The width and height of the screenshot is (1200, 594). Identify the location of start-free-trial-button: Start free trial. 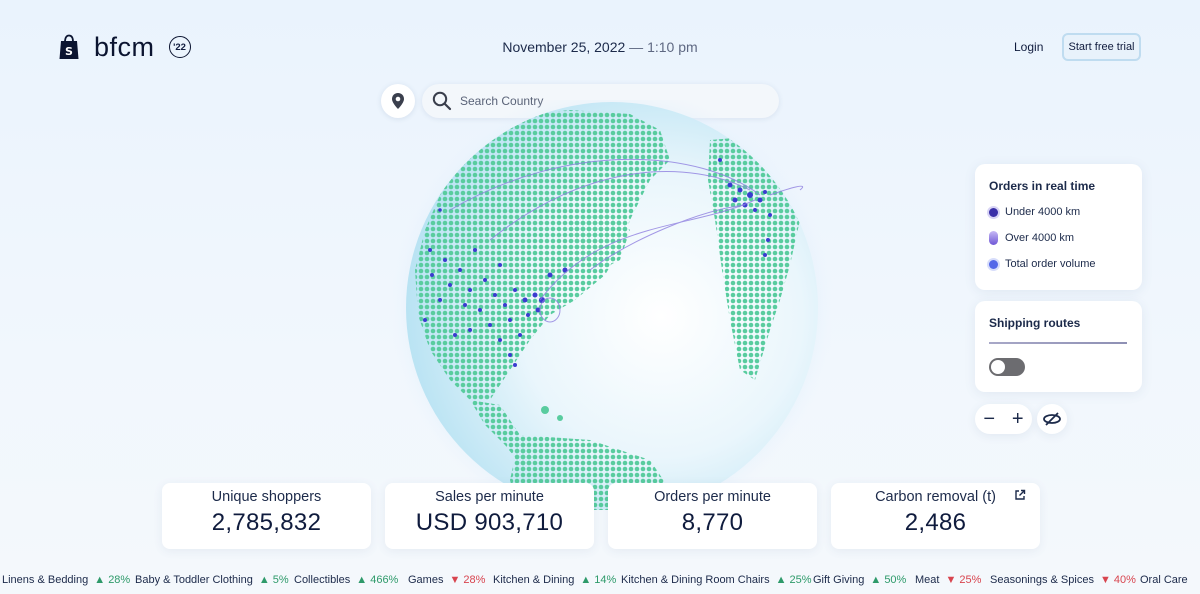
(1101, 47).